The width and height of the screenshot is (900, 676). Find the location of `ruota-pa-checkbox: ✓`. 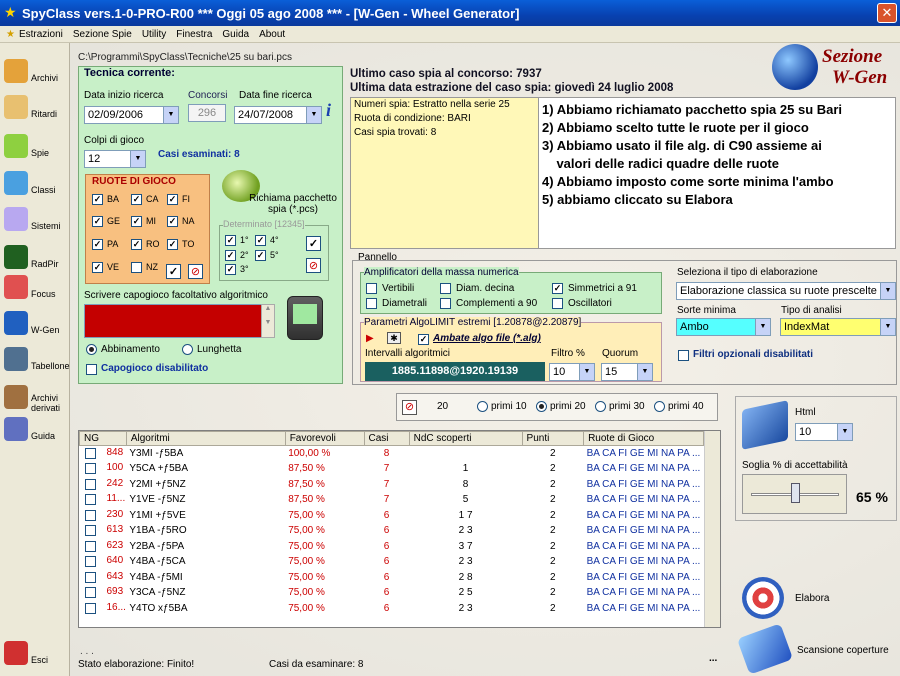

ruota-pa-checkbox: ✓ is located at coordinates (97, 244).